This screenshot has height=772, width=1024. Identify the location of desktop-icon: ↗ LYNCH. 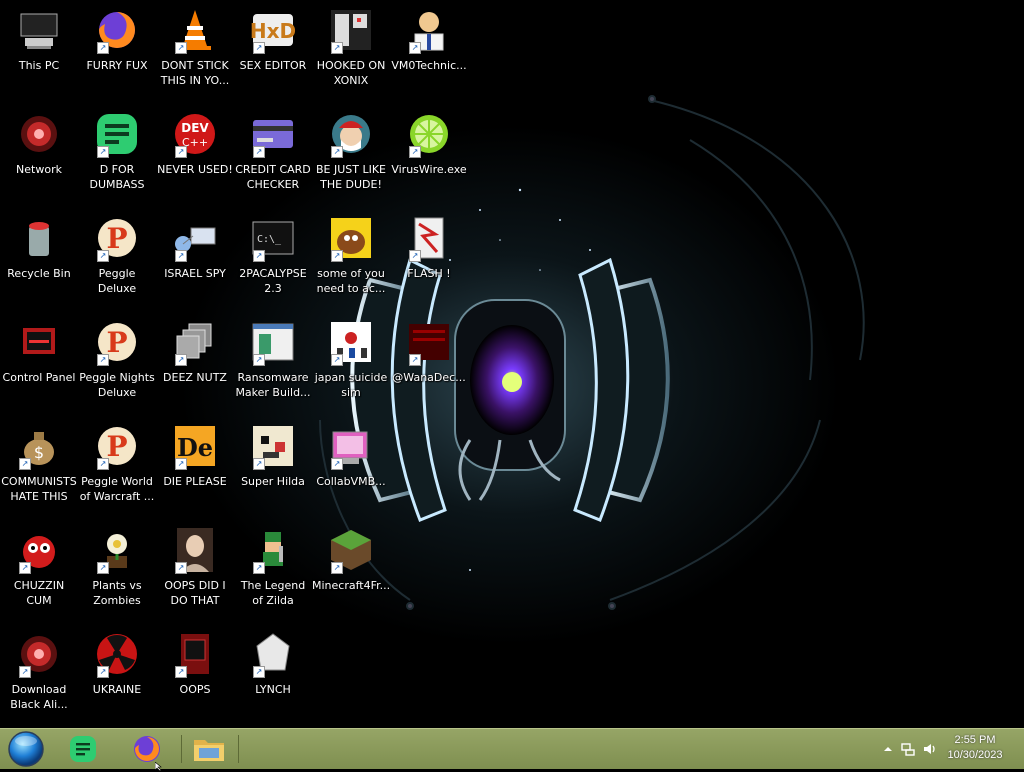
(273, 674).